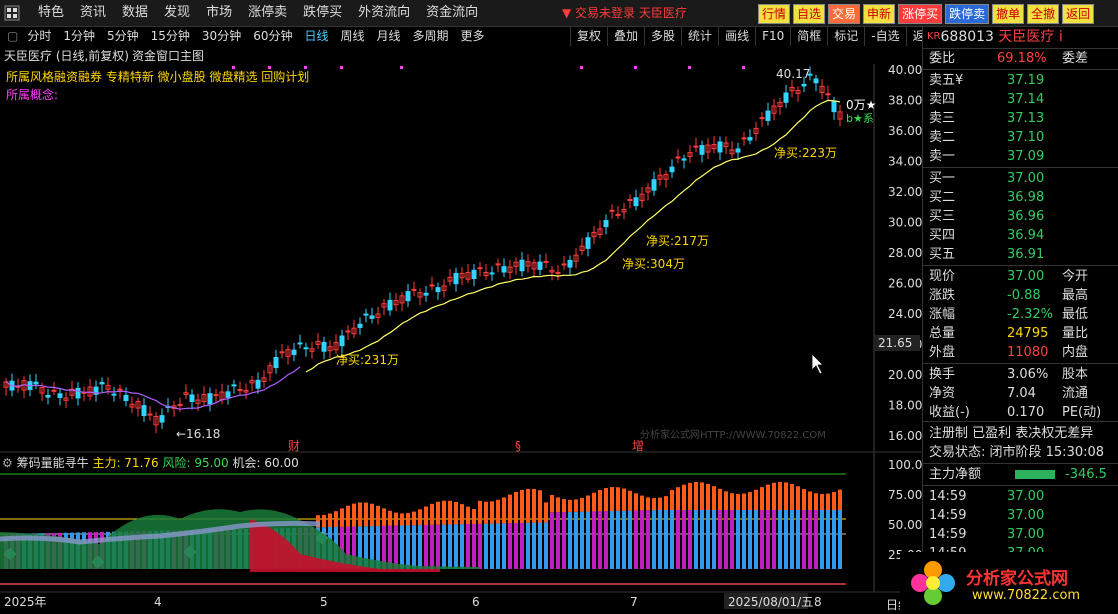  What do you see at coordinates (93, 13) in the screenshot?
I see `menu-item-zixun: 资讯` at bounding box center [93, 13].